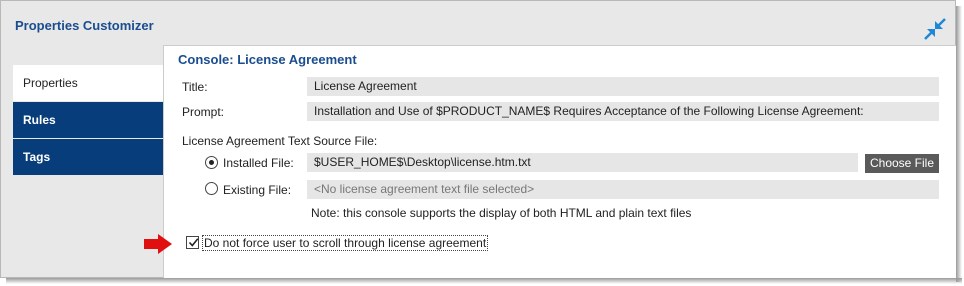 The image size is (964, 286). Describe the element at coordinates (195, 87) in the screenshot. I see `title-label: Title:` at that location.